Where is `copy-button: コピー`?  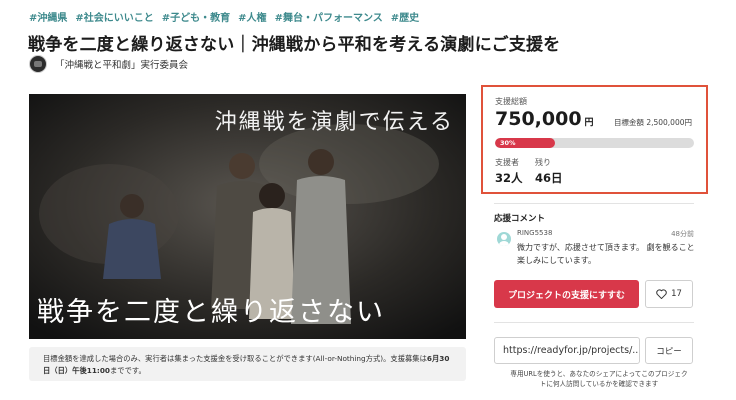 copy-button: コピー is located at coordinates (669, 350).